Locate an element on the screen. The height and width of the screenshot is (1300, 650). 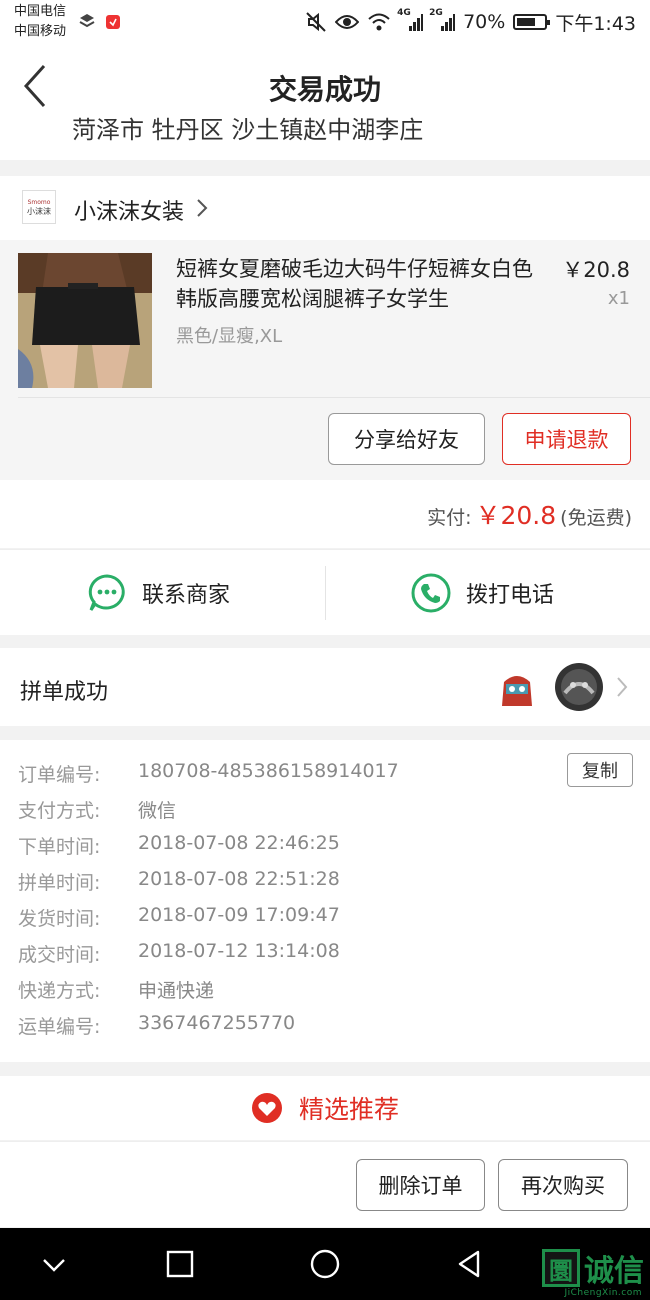
detail-key: 订单编号: is located at coordinates (59, 775).